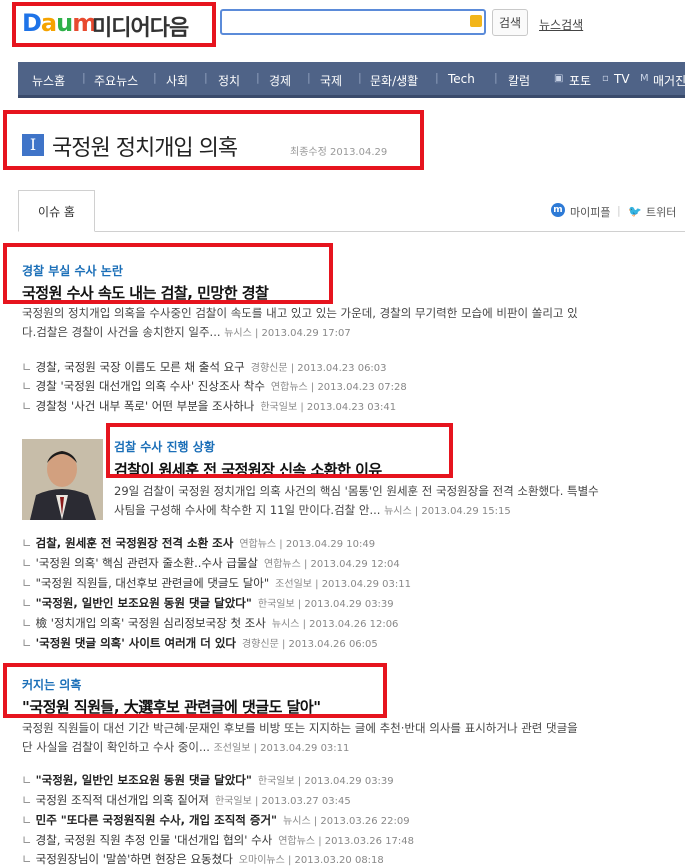  What do you see at coordinates (605, 78) in the screenshot?
I see `tv-icon: ▫` at bounding box center [605, 78].